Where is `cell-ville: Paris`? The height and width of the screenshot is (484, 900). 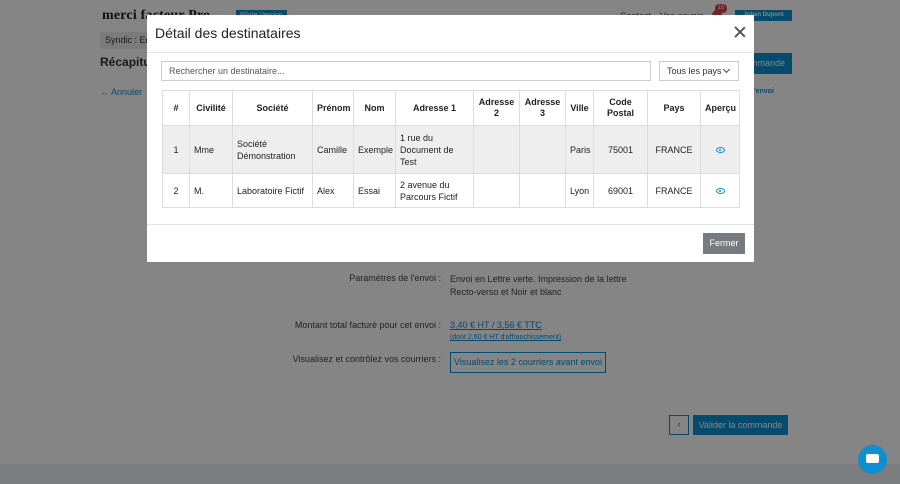
cell-ville: Paris is located at coordinates (579, 149).